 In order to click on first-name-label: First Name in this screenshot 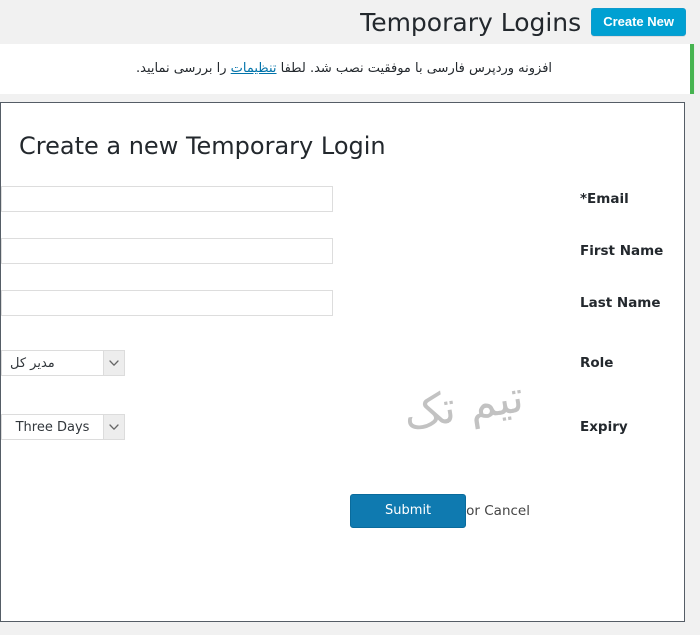, I will do `click(622, 251)`.